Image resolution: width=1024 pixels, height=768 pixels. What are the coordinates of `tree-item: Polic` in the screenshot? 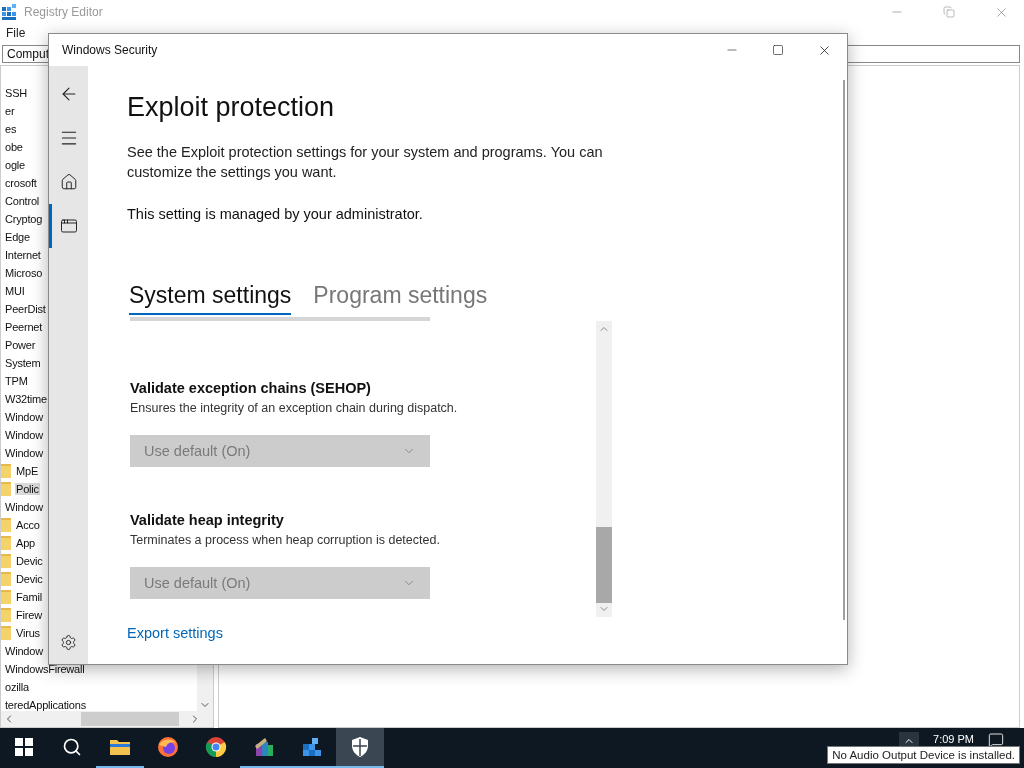 It's located at (27, 489).